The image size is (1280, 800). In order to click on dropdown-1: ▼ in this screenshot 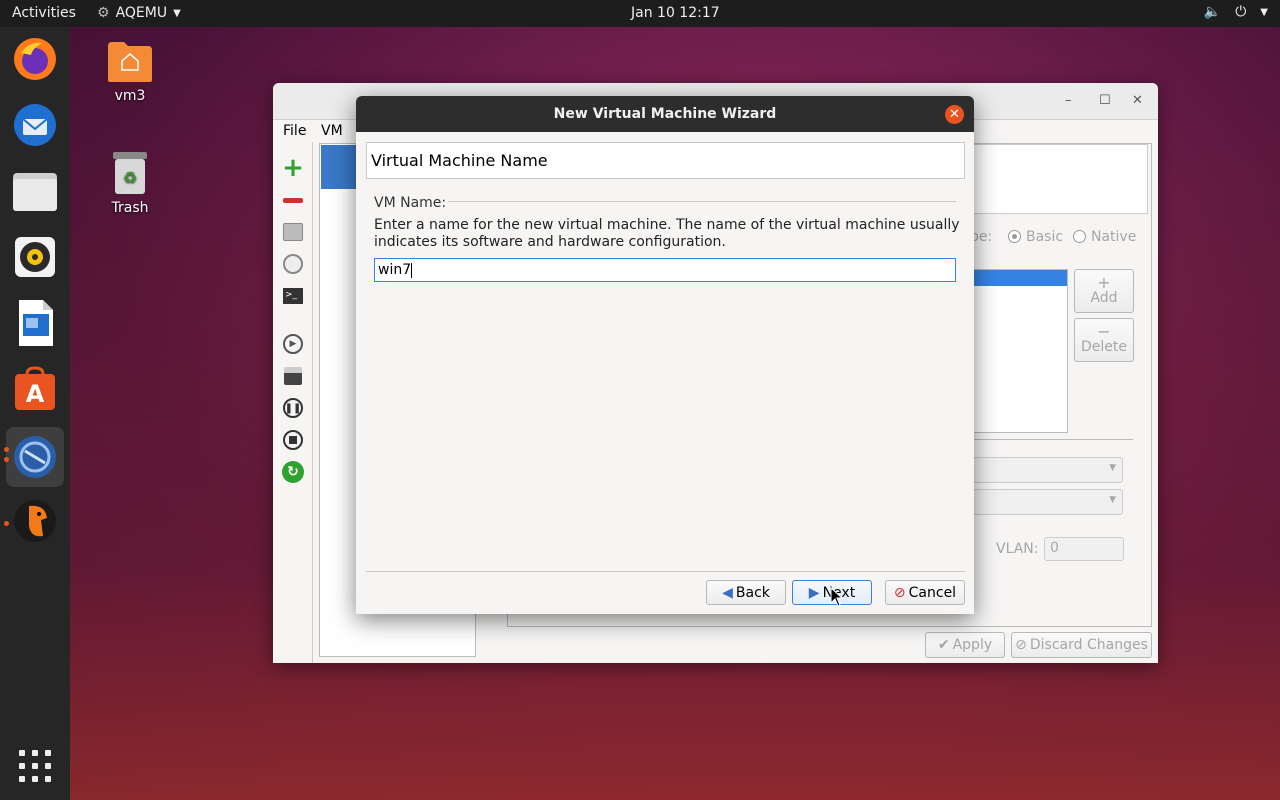, I will do `click(1048, 470)`.